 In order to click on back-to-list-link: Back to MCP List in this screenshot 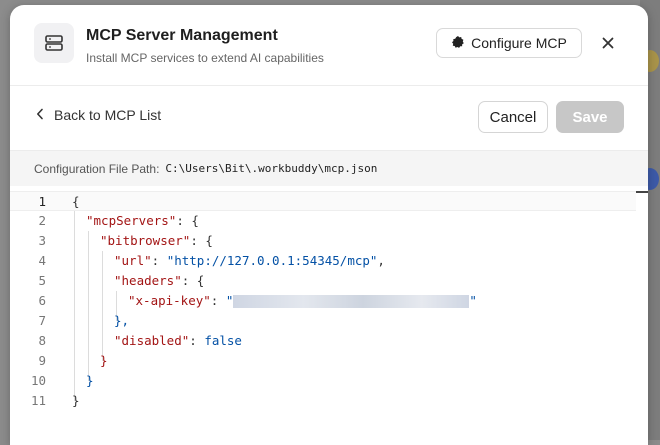, I will do `click(98, 115)`.